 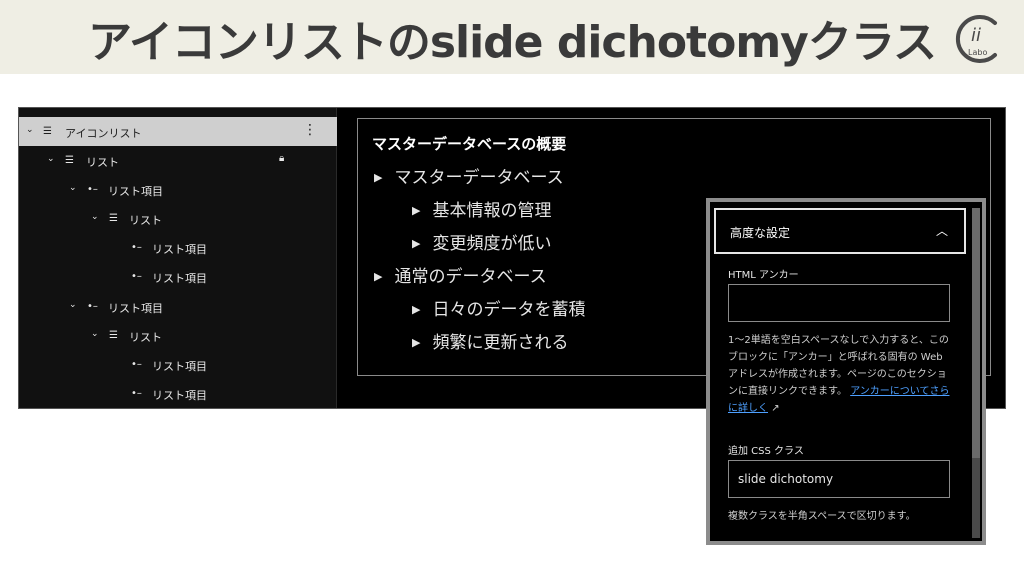 I want to click on list-item: ▶ 通常のデータベース, so click(x=460, y=274).